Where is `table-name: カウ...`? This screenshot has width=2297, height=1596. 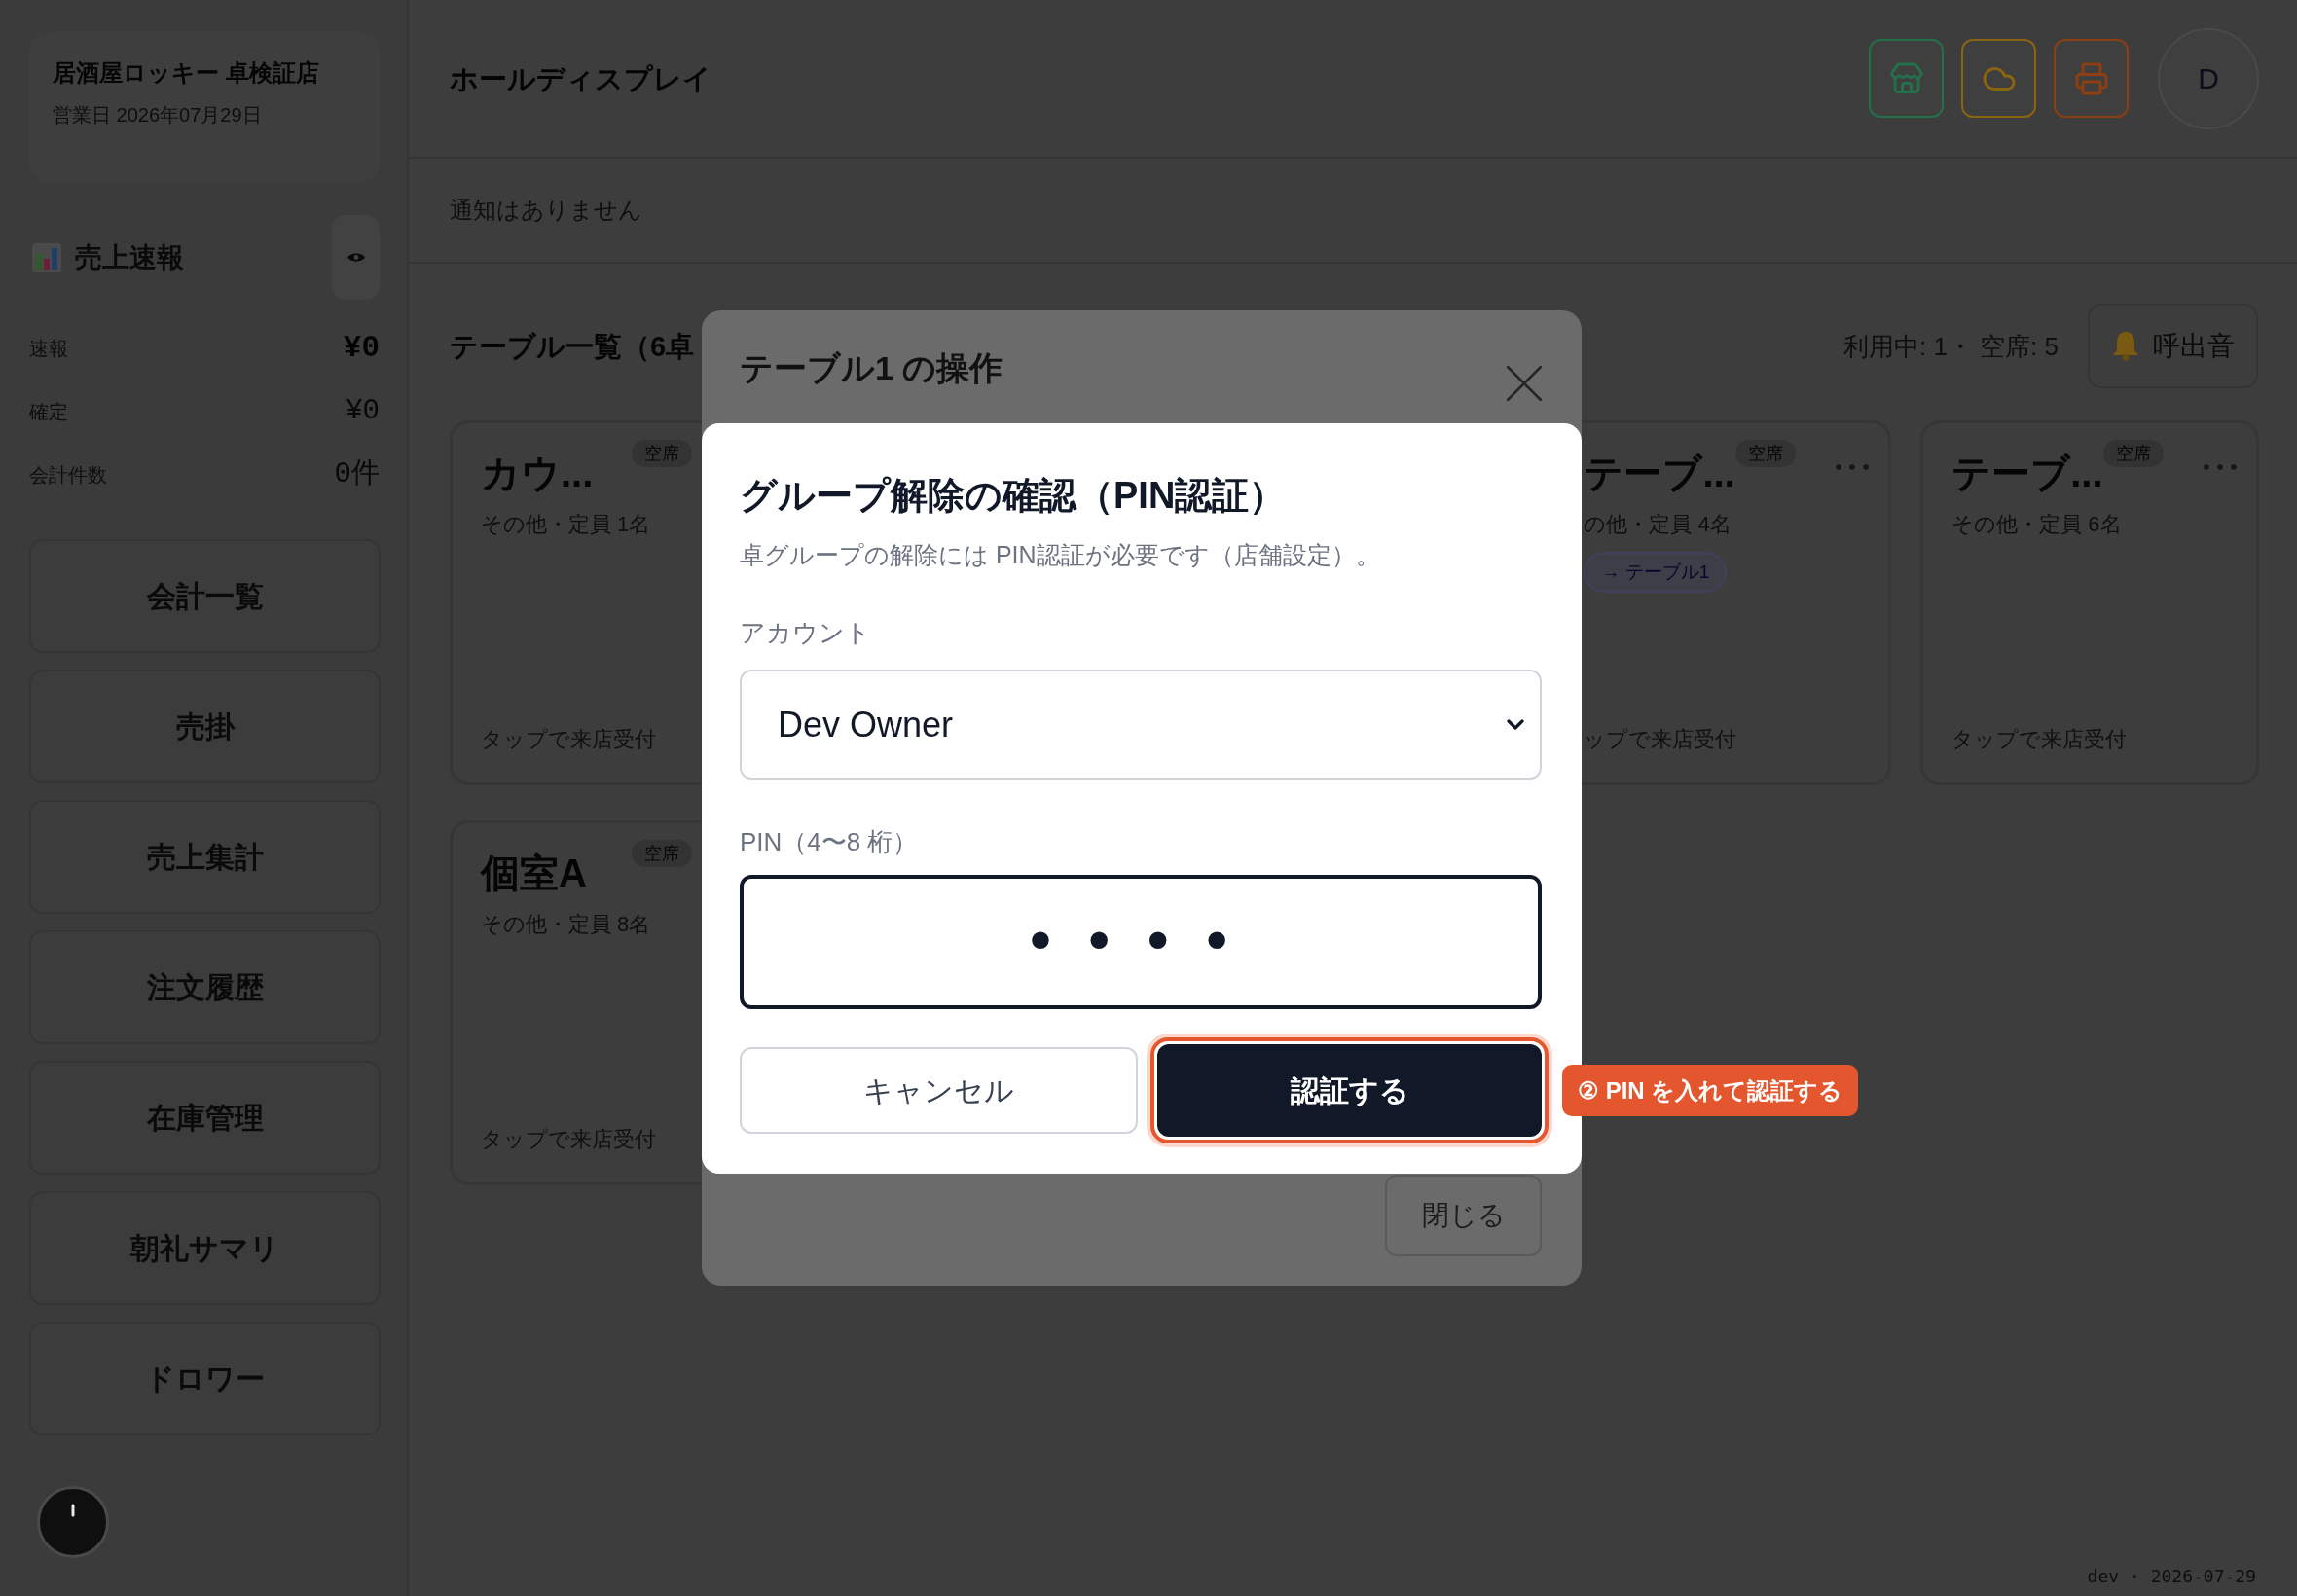
table-name: カウ... is located at coordinates (537, 473).